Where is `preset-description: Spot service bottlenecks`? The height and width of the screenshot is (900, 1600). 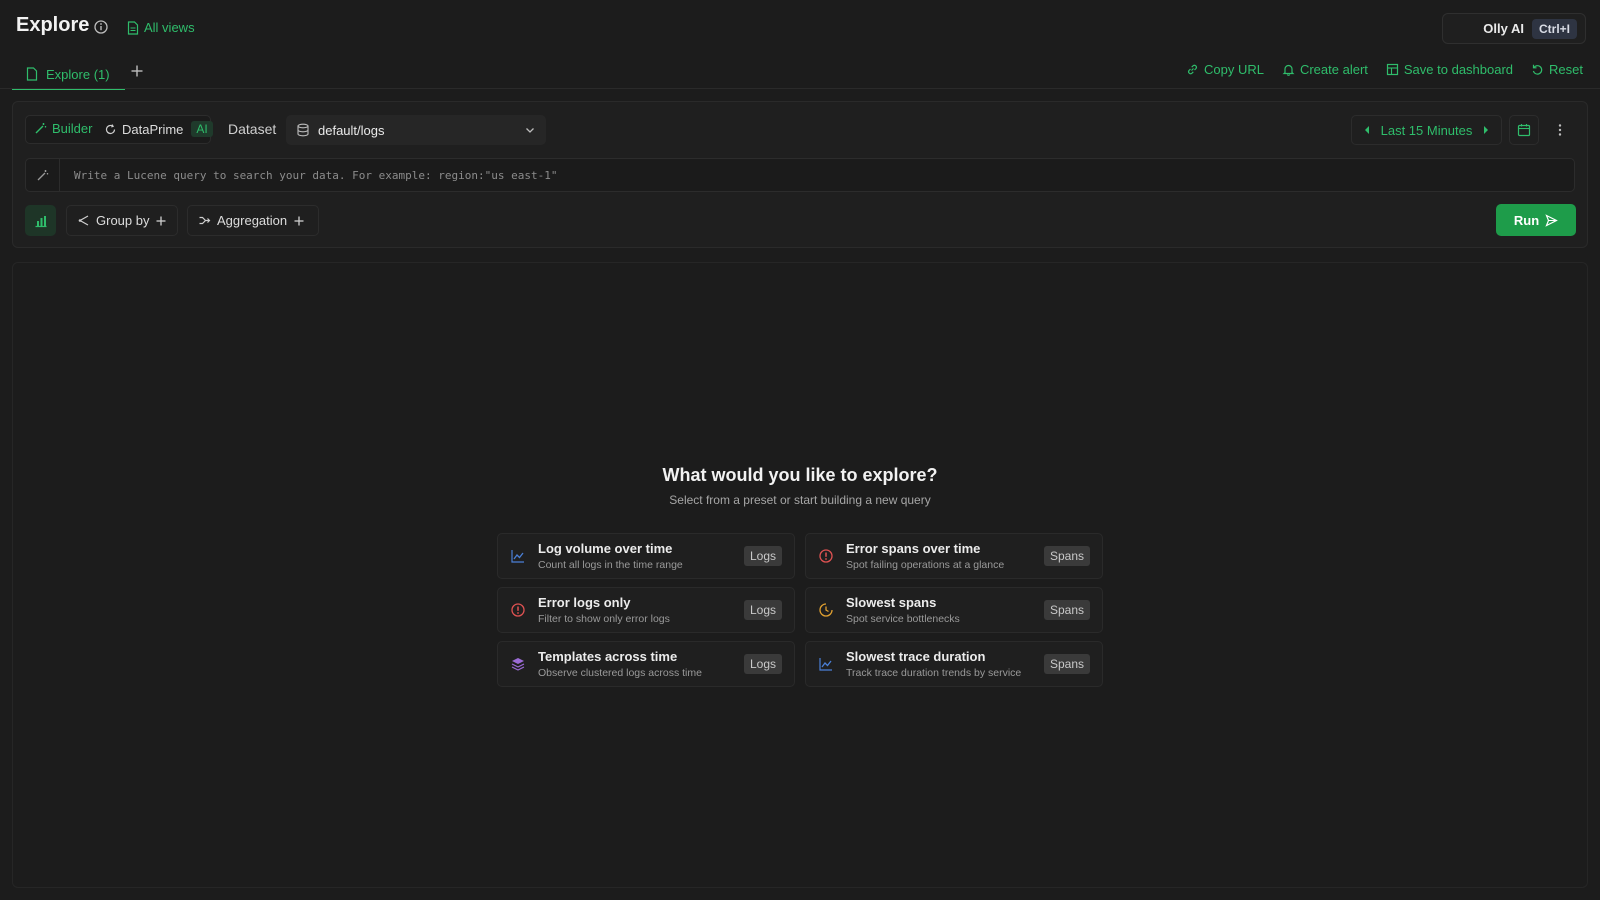 preset-description: Spot service bottlenecks is located at coordinates (903, 619).